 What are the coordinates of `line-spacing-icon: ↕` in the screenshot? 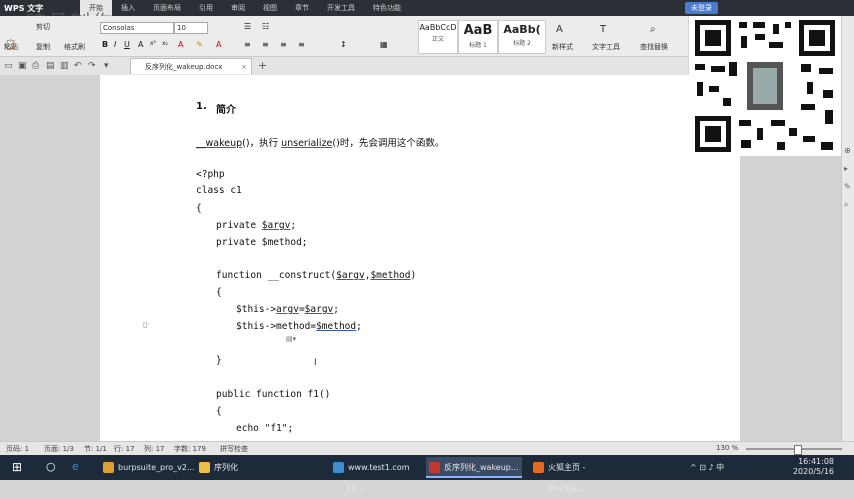 It's located at (343, 44).